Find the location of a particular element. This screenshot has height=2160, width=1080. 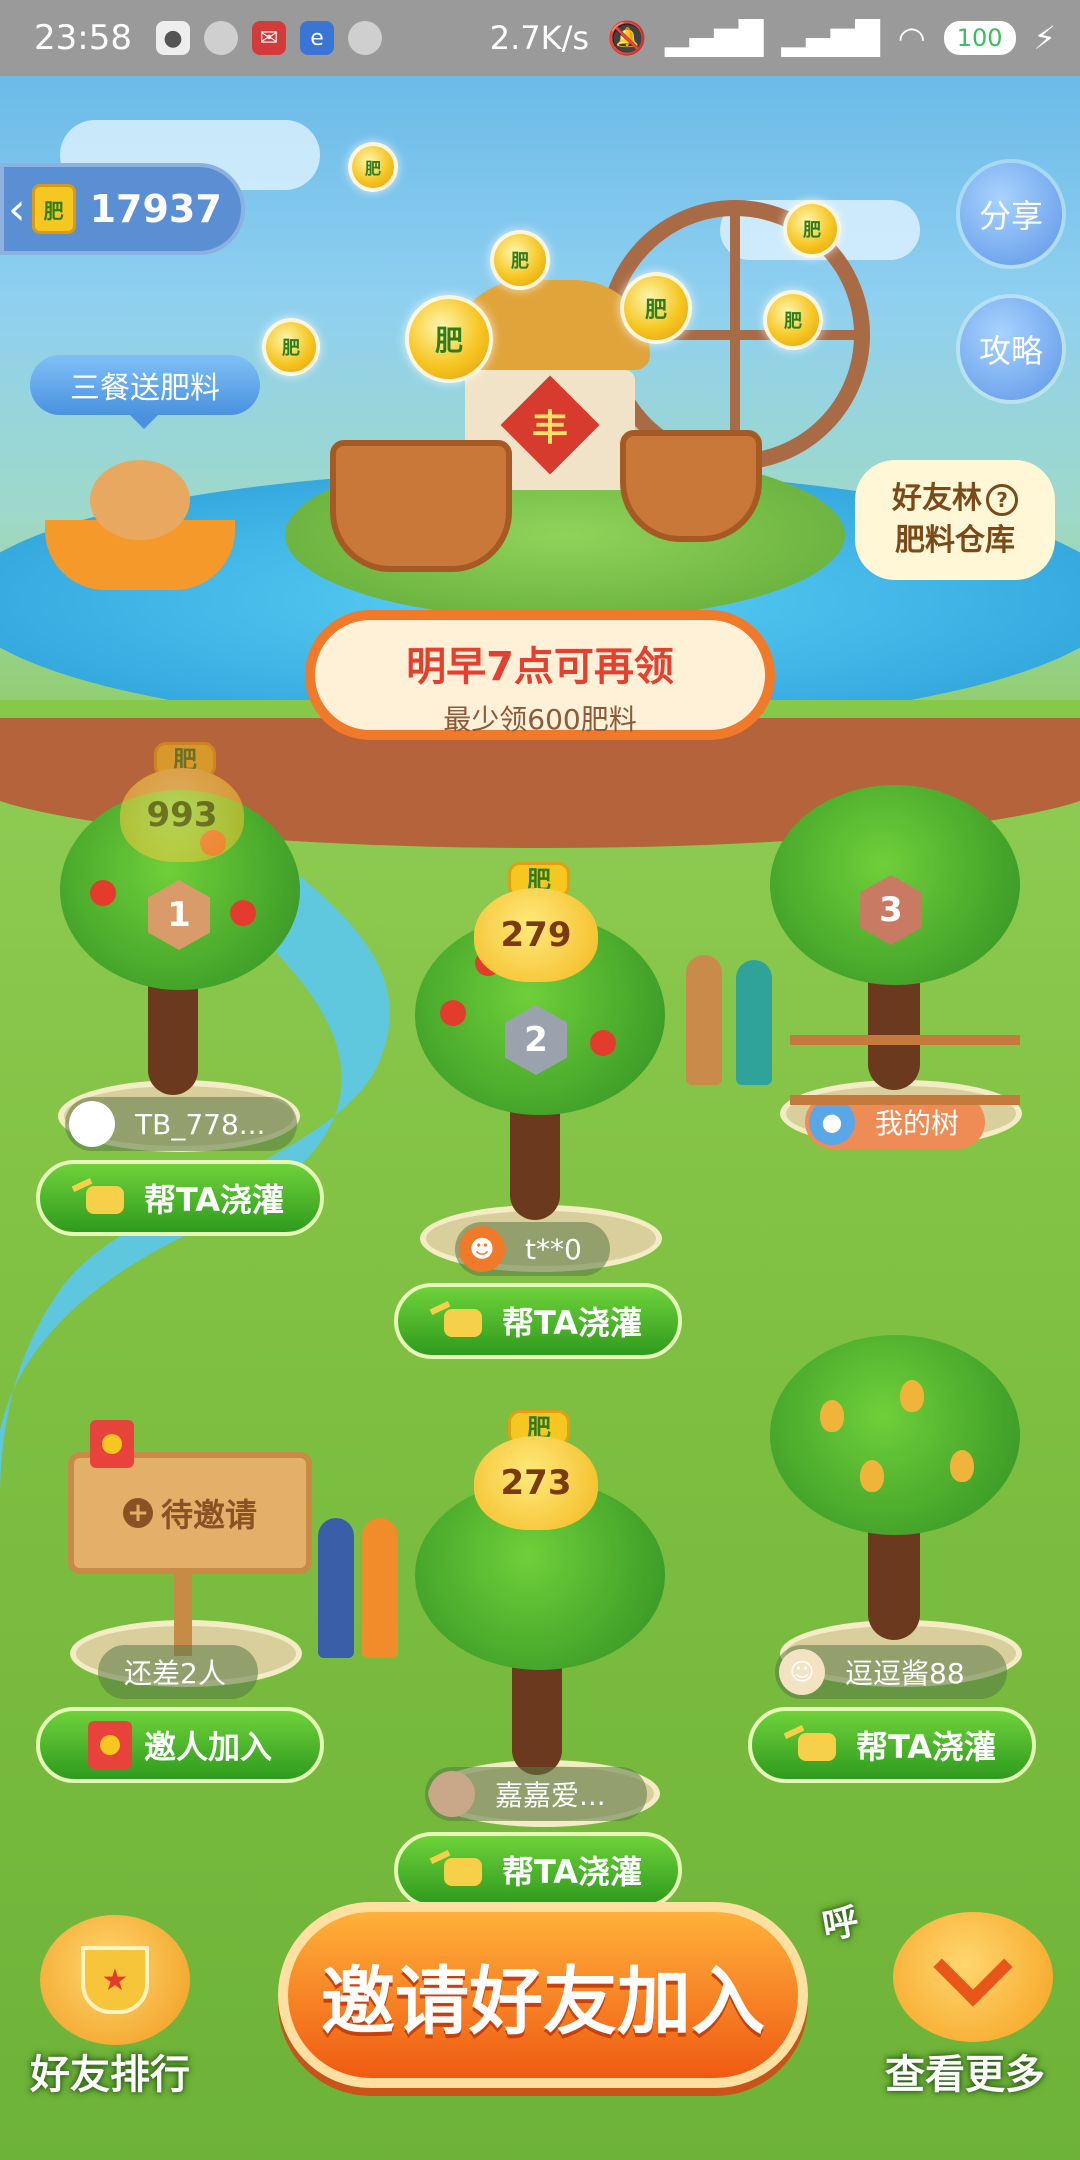

browser-icon: e is located at coordinates (316, 38).